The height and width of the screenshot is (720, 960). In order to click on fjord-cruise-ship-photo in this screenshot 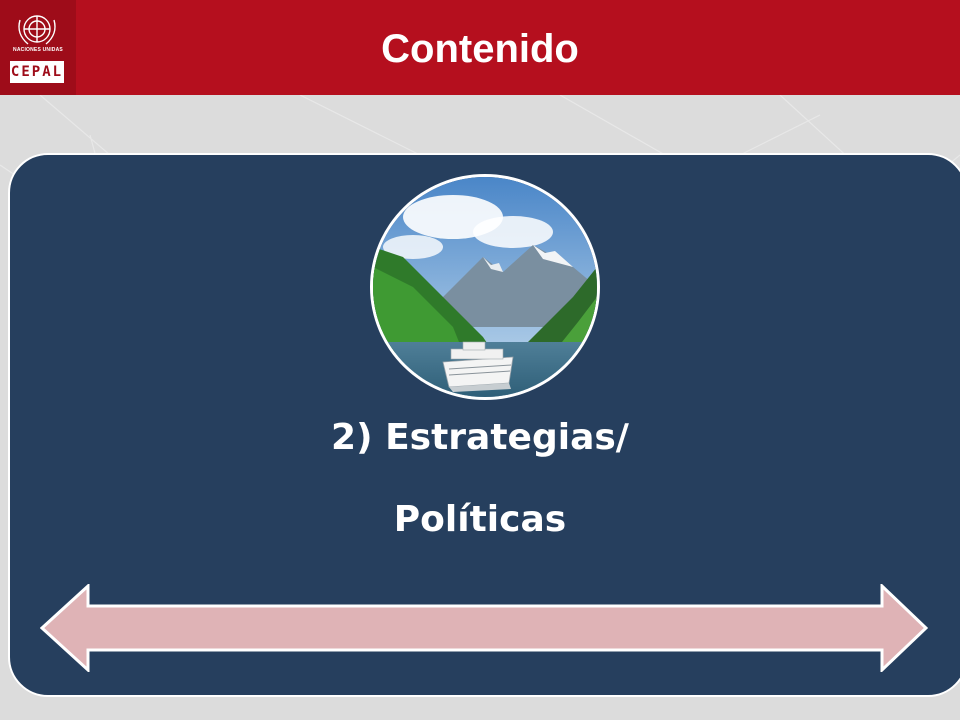, I will do `click(485, 287)`.